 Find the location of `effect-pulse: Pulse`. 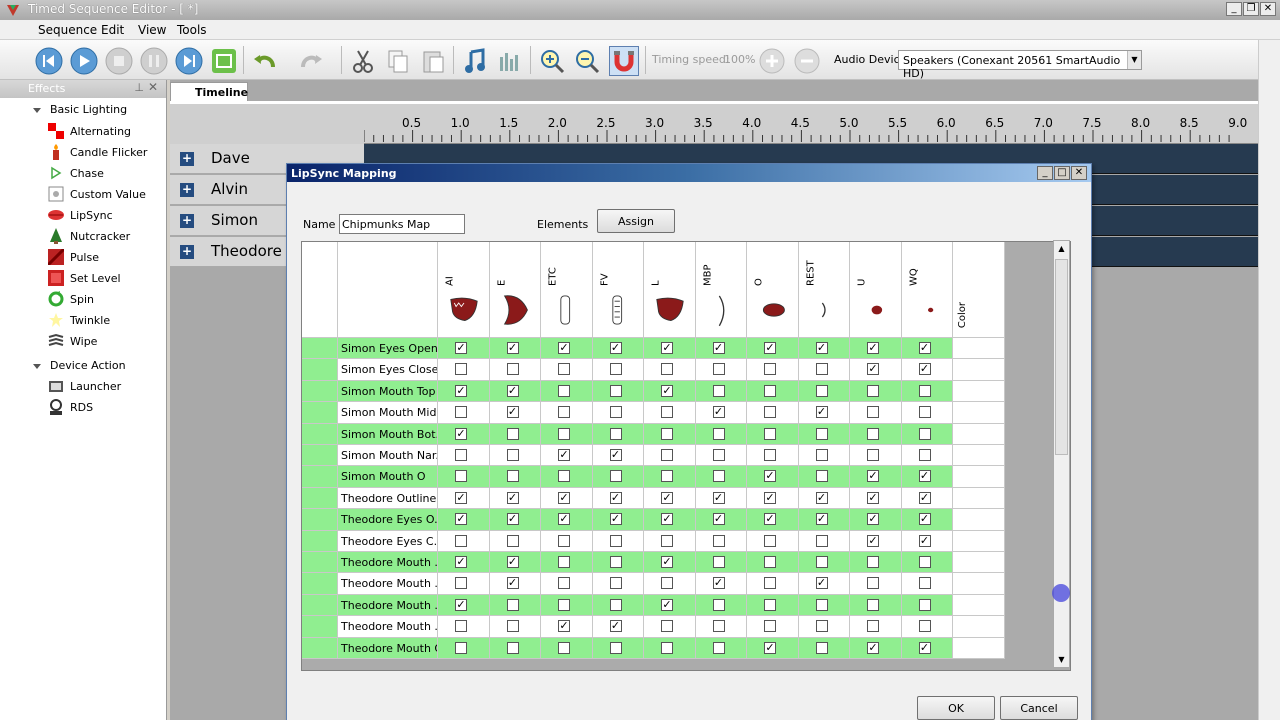

effect-pulse: Pulse is located at coordinates (73, 257).